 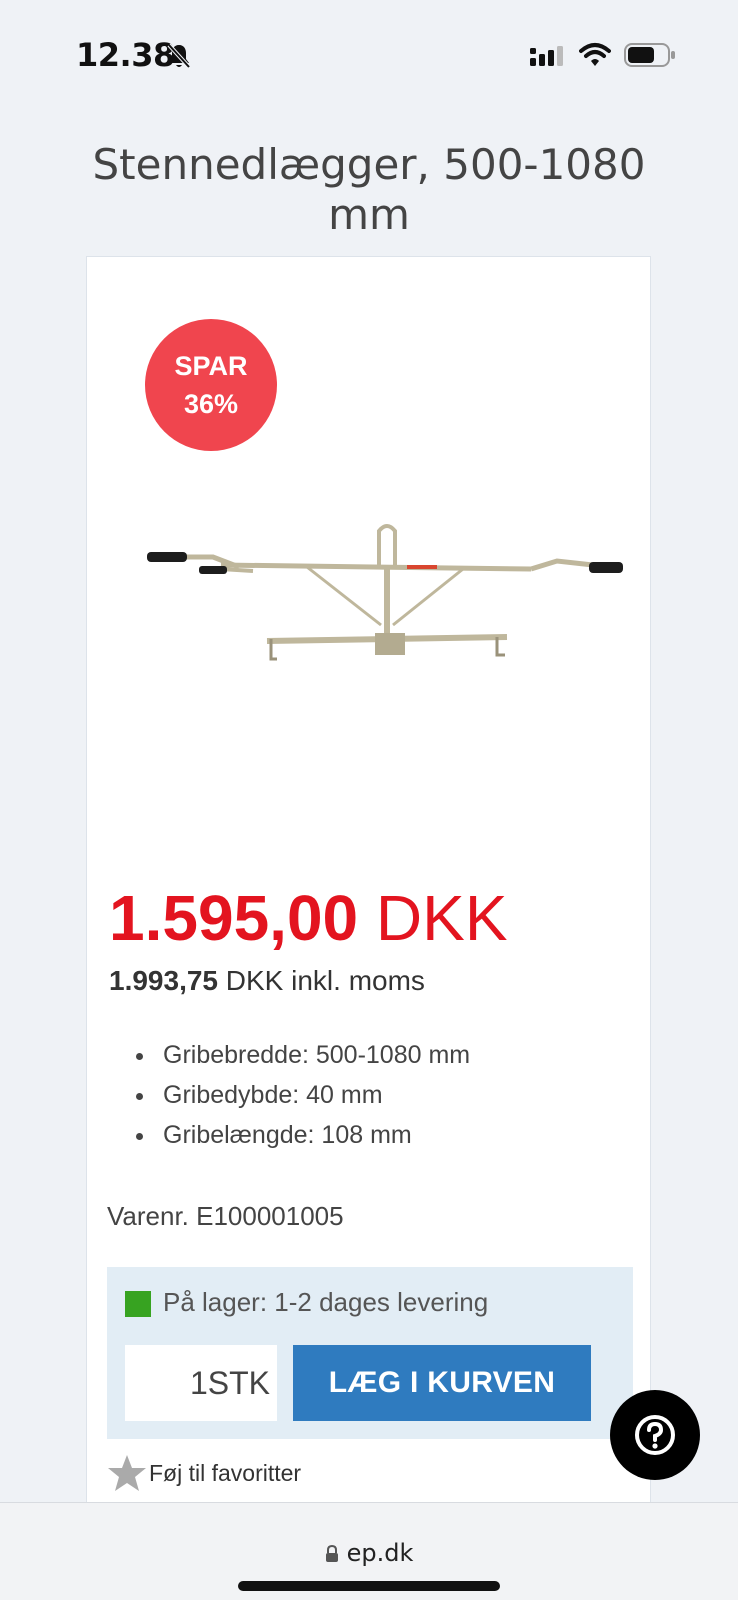 What do you see at coordinates (138, 1304) in the screenshot?
I see `stock-indicator-icon` at bounding box center [138, 1304].